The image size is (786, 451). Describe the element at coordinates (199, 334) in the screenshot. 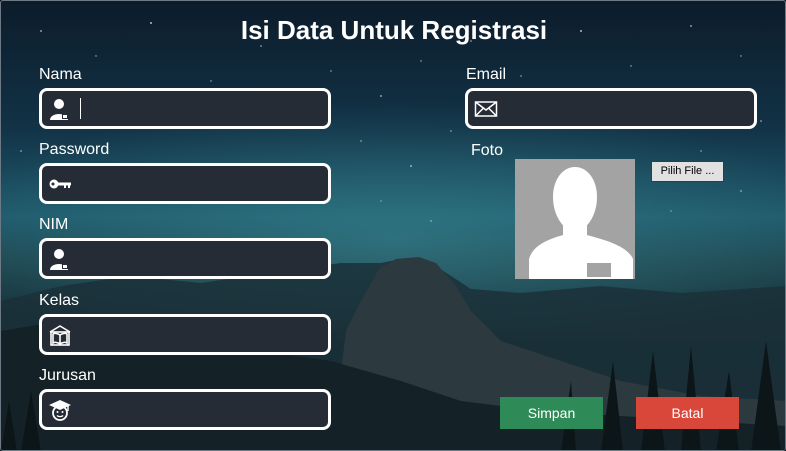

I see `kelas-input` at that location.